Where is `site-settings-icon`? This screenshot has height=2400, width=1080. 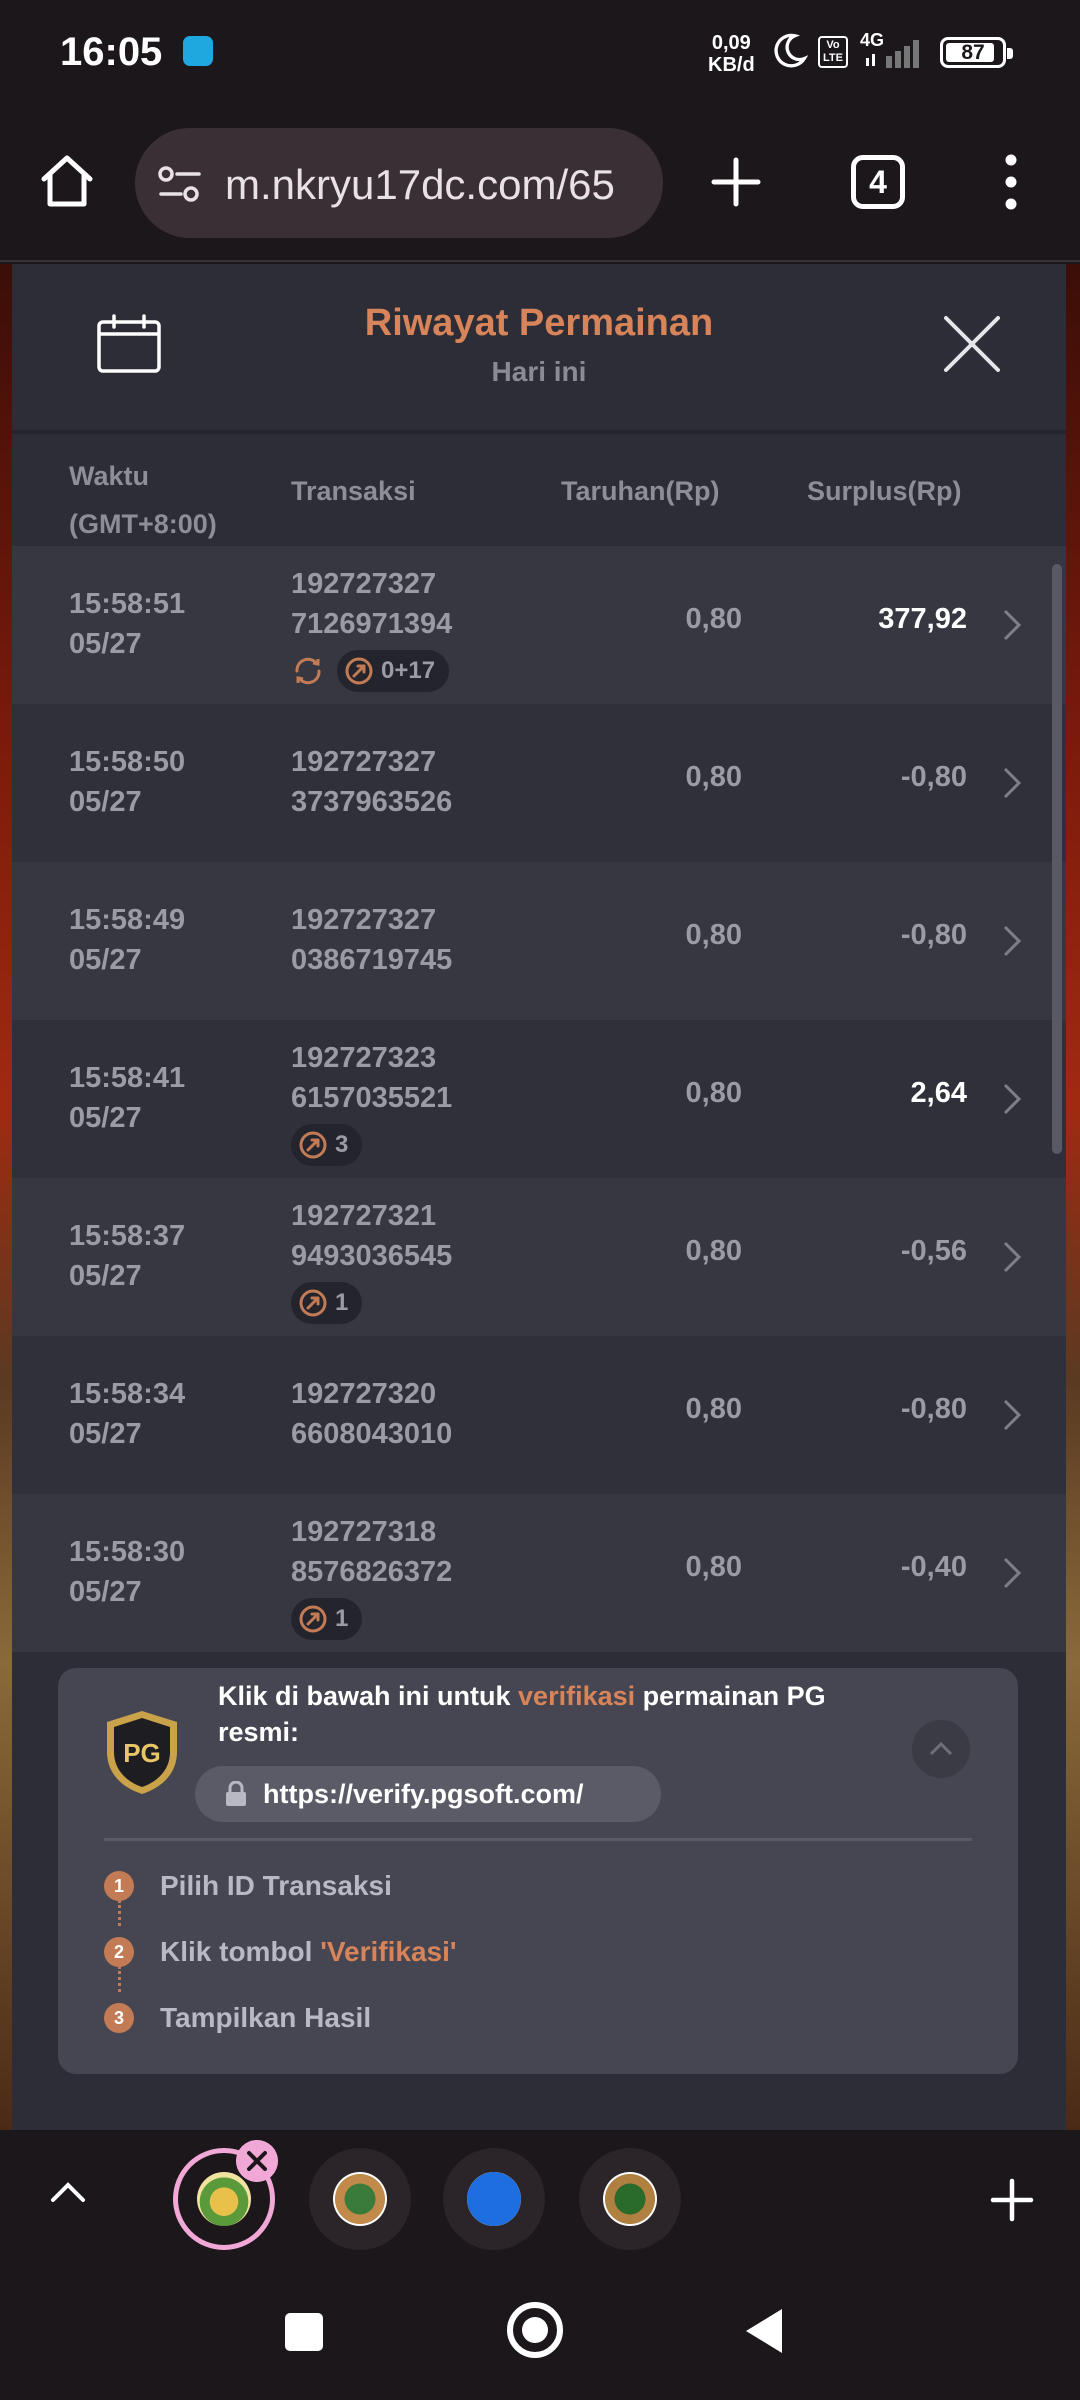 site-settings-icon is located at coordinates (180, 184).